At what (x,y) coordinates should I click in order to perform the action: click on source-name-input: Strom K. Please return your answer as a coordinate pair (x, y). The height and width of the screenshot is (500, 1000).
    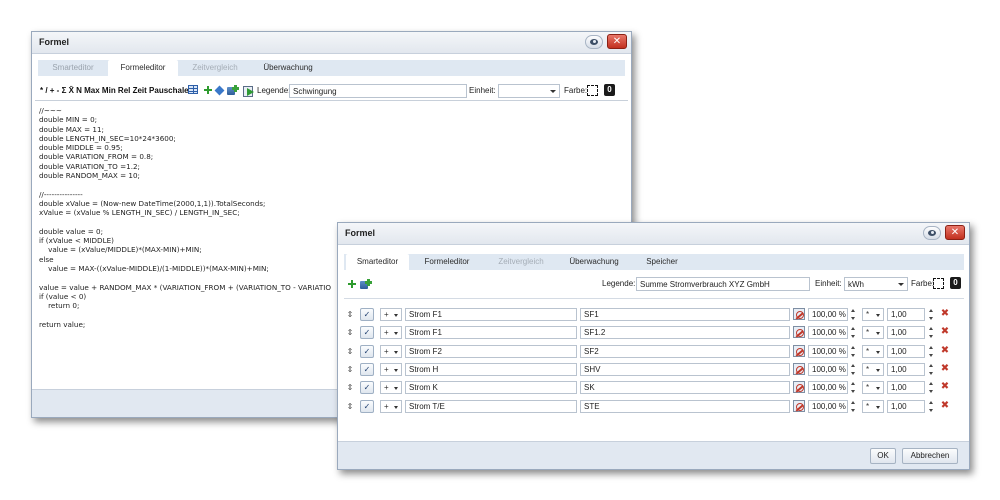
    Looking at the image, I should click on (491, 388).